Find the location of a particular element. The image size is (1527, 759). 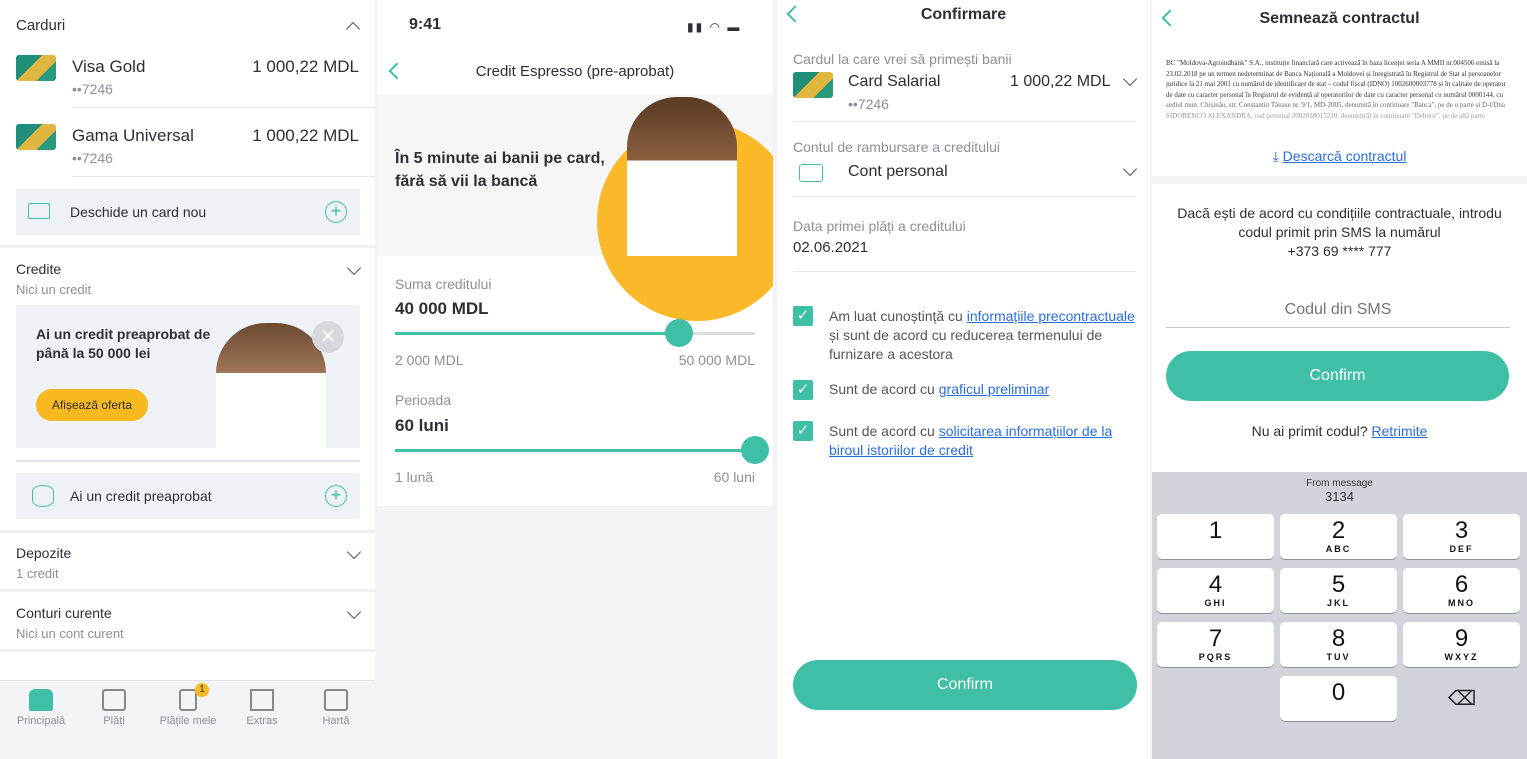

credits-section-title: Credite is located at coordinates (38, 269).